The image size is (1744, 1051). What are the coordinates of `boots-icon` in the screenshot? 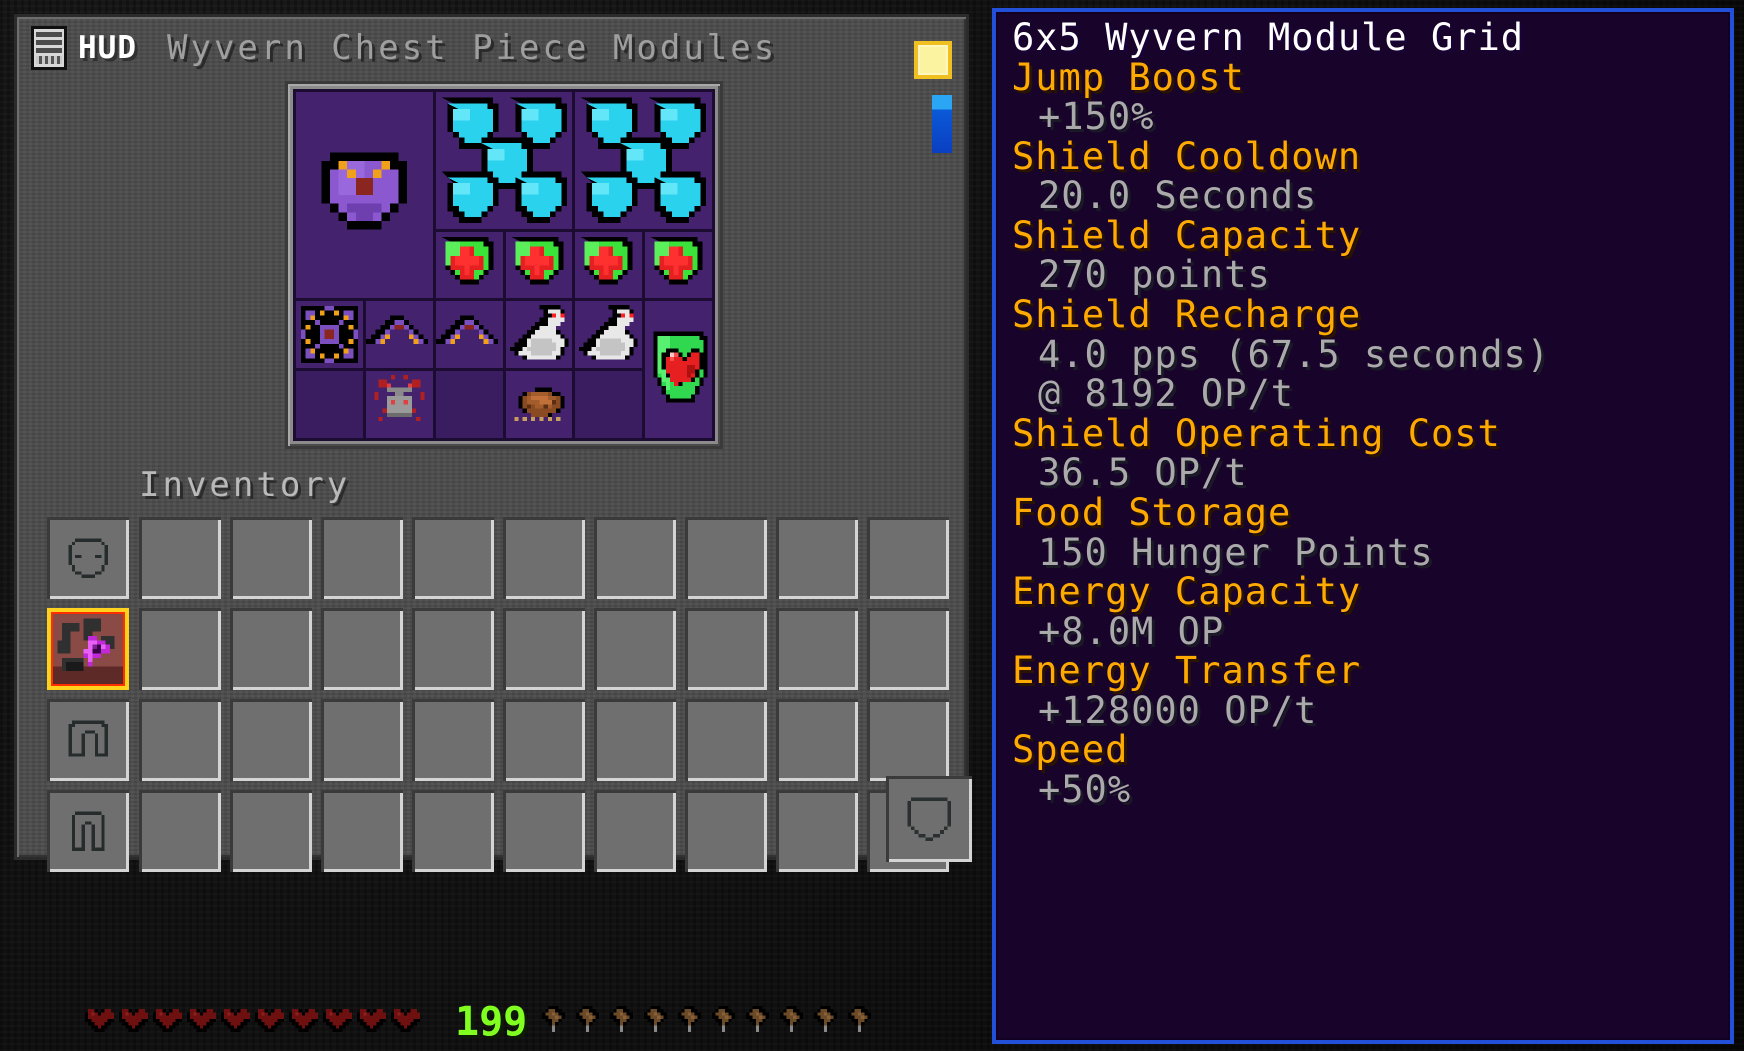 It's located at (88, 831).